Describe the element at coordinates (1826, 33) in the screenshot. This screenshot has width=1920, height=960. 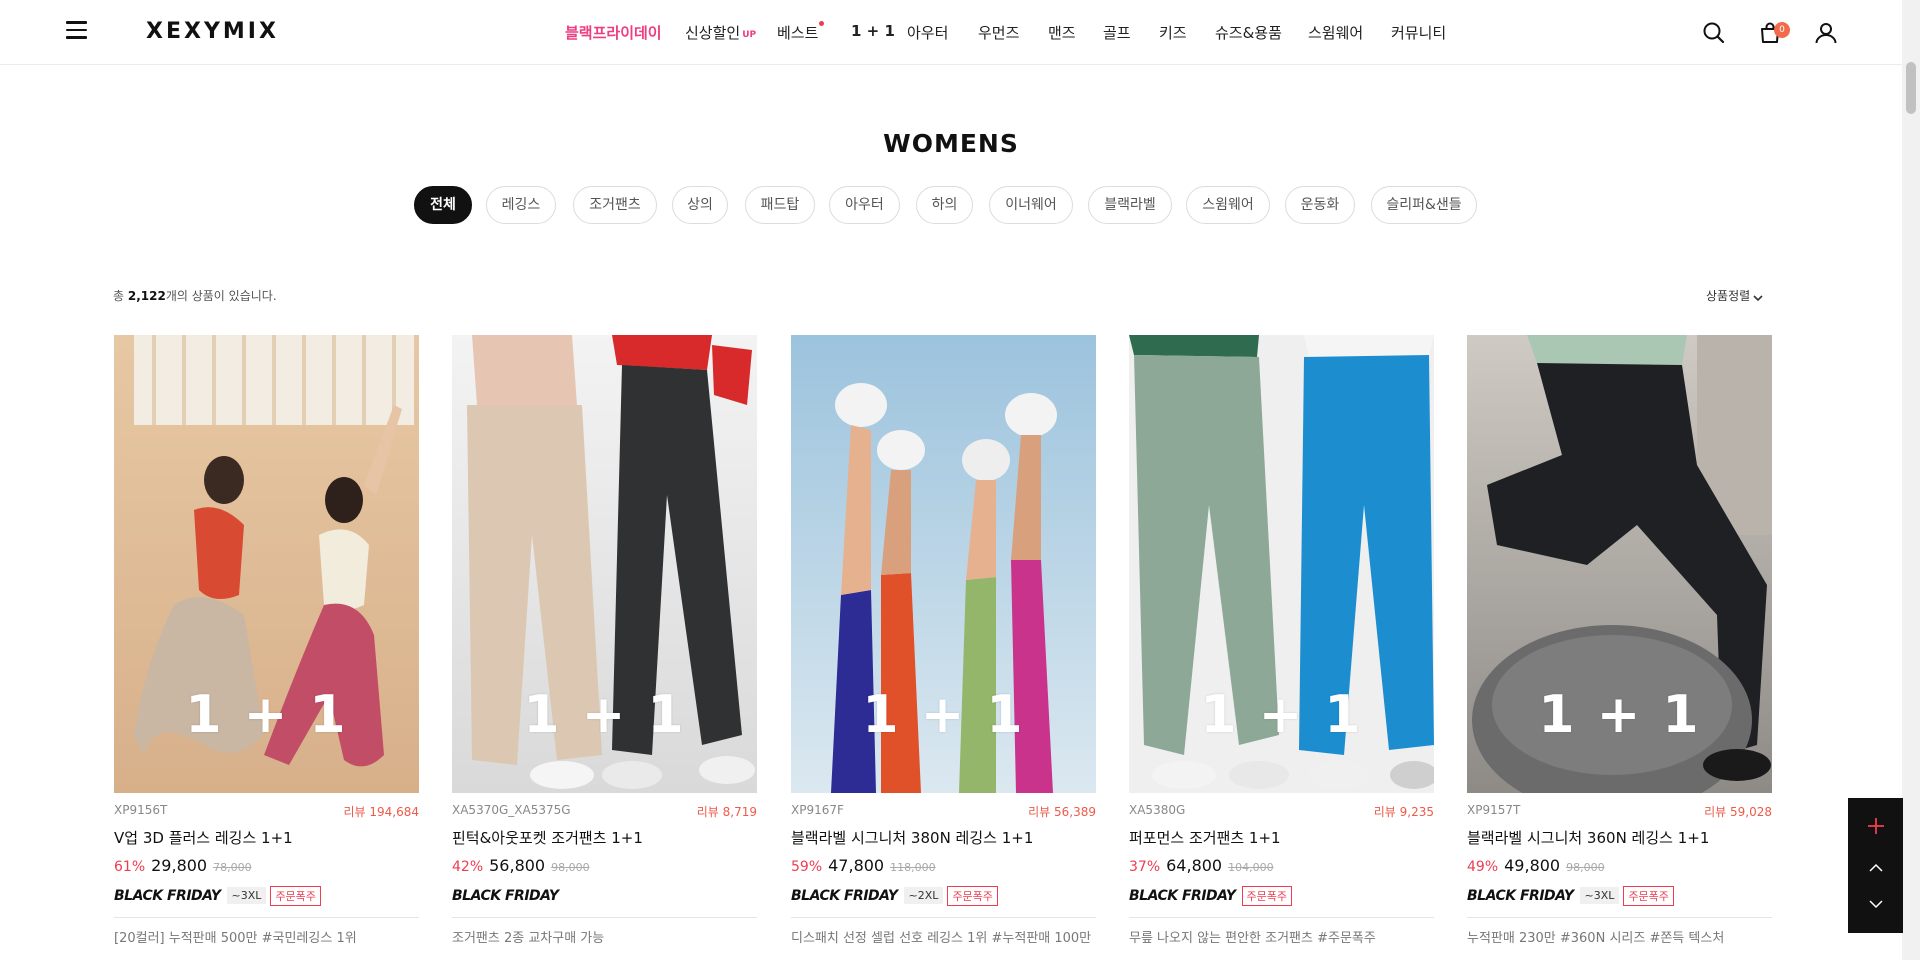
I see `user-icon` at that location.